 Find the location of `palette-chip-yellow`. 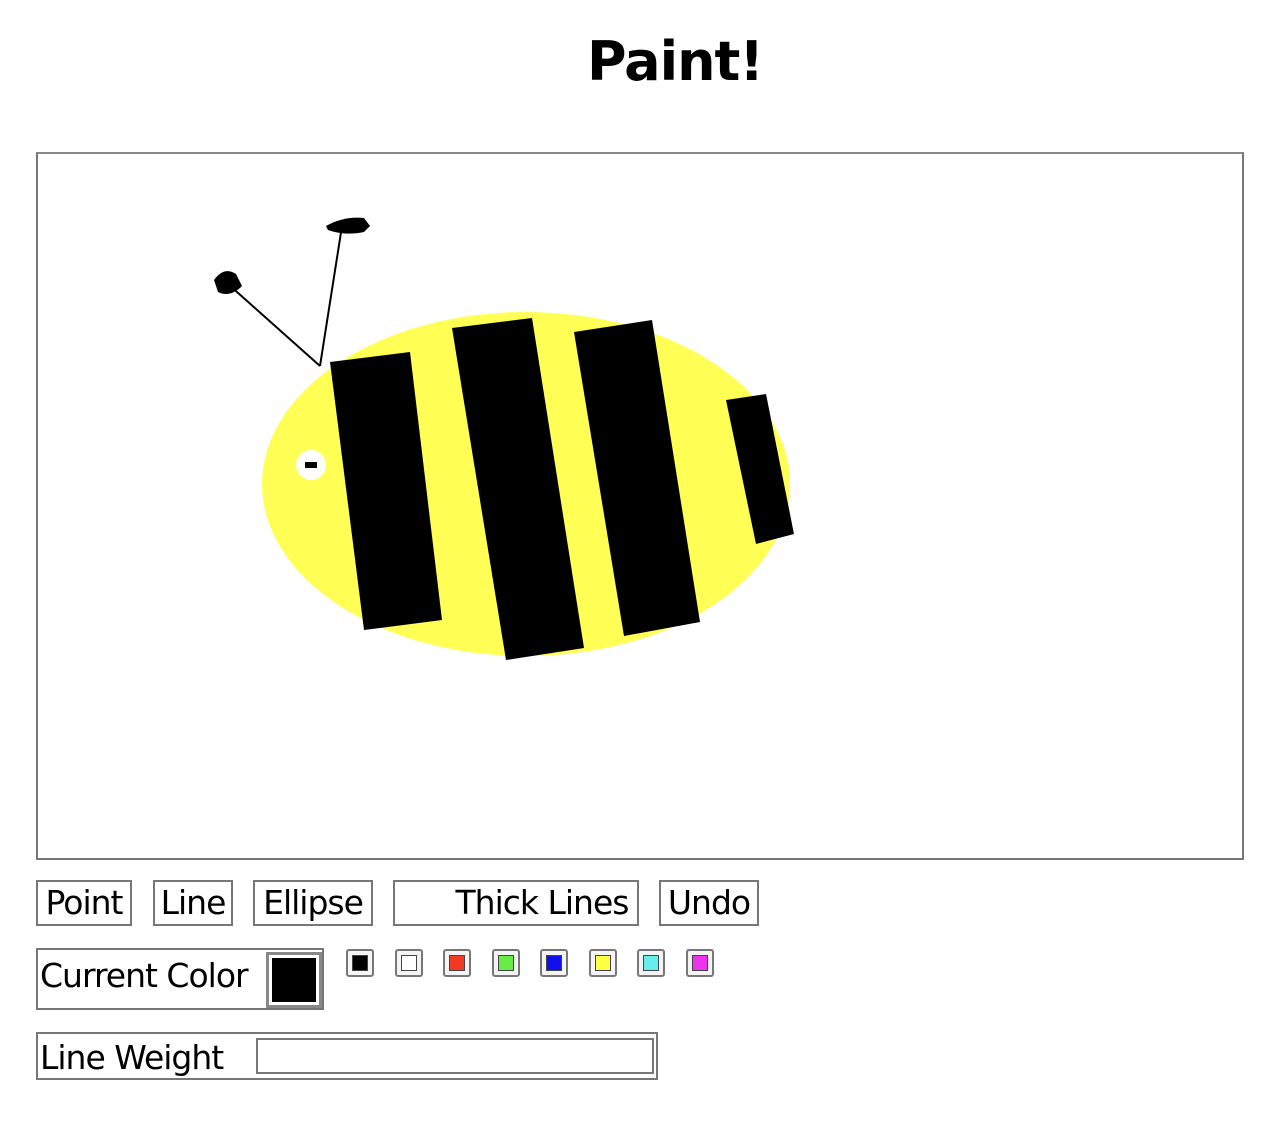

palette-chip-yellow is located at coordinates (603, 963).